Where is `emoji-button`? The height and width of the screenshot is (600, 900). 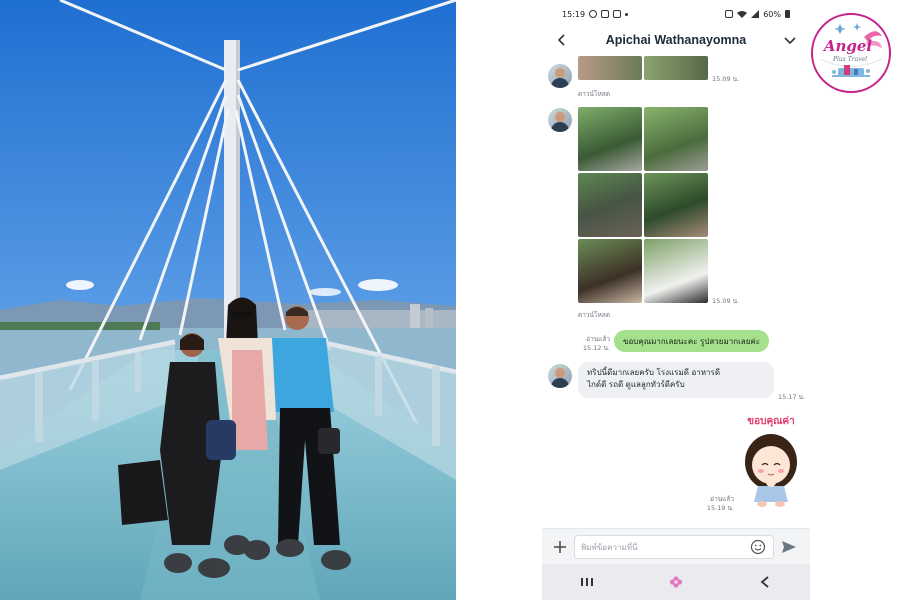
emoji-button is located at coordinates (758, 547).